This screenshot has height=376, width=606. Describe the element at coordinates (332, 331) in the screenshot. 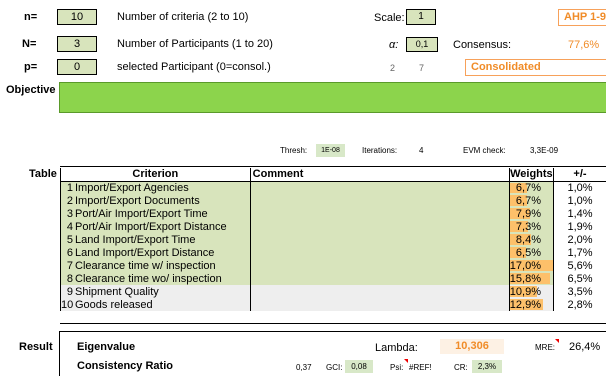

I see `result-top-border` at that location.